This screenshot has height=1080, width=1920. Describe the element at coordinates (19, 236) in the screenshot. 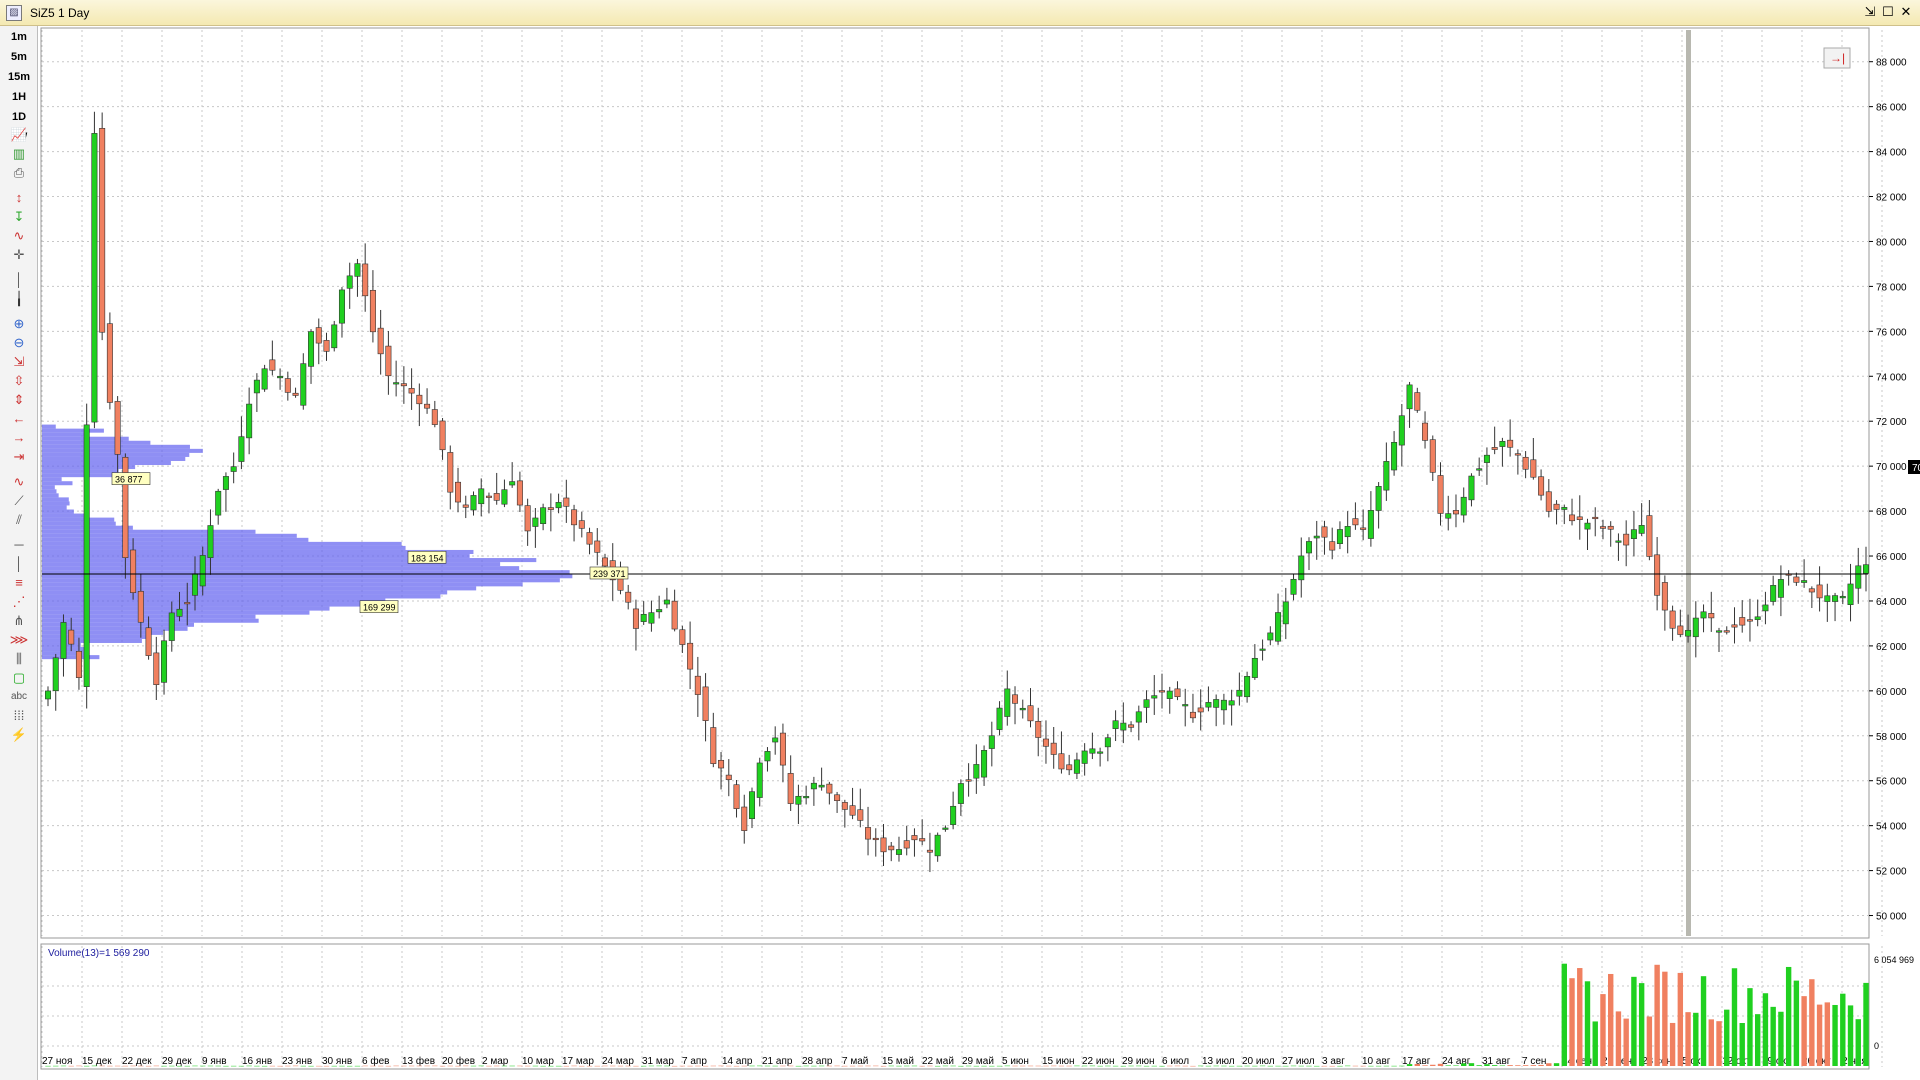

I see `wave-icon: ∿` at that location.